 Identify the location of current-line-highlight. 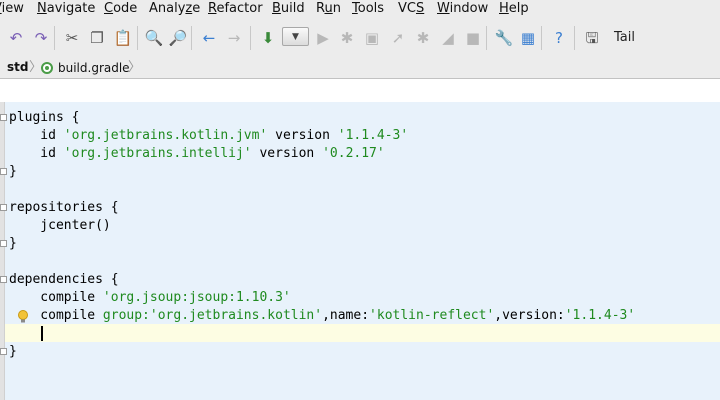
(362, 333).